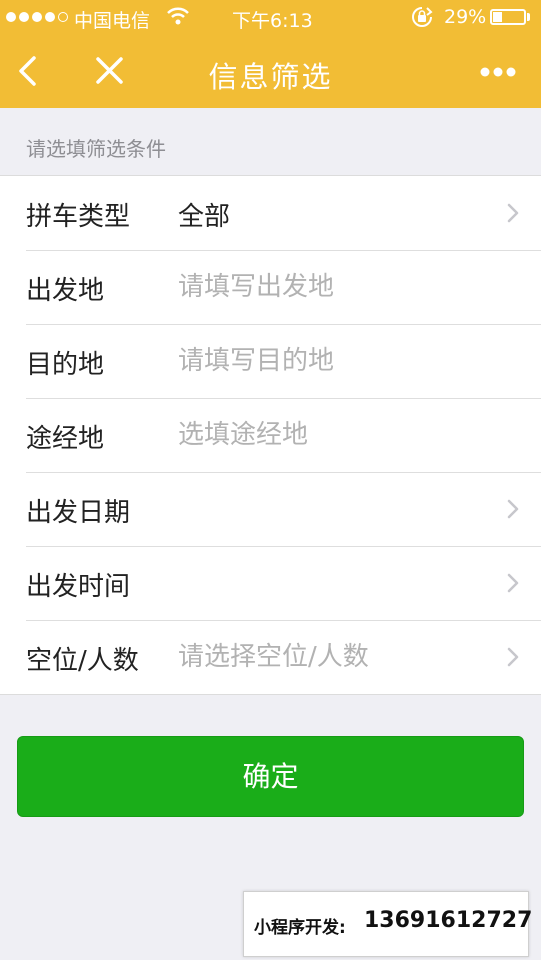 Image resolution: width=541 pixels, height=960 pixels. I want to click on via-label: 途经地, so click(65, 439).